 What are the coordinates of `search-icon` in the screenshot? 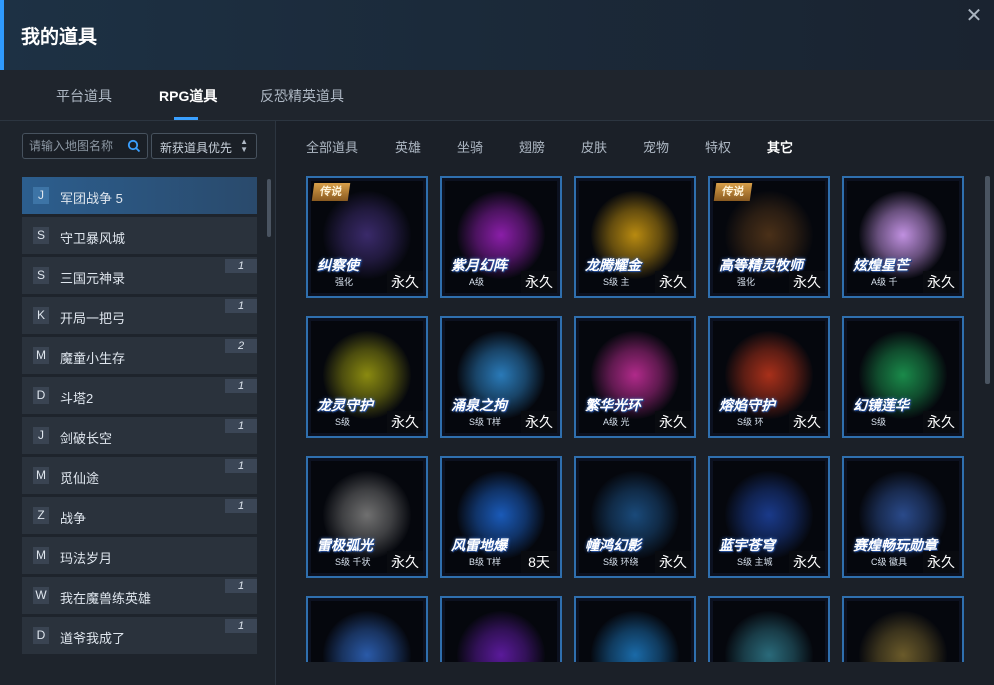 It's located at (134, 146).